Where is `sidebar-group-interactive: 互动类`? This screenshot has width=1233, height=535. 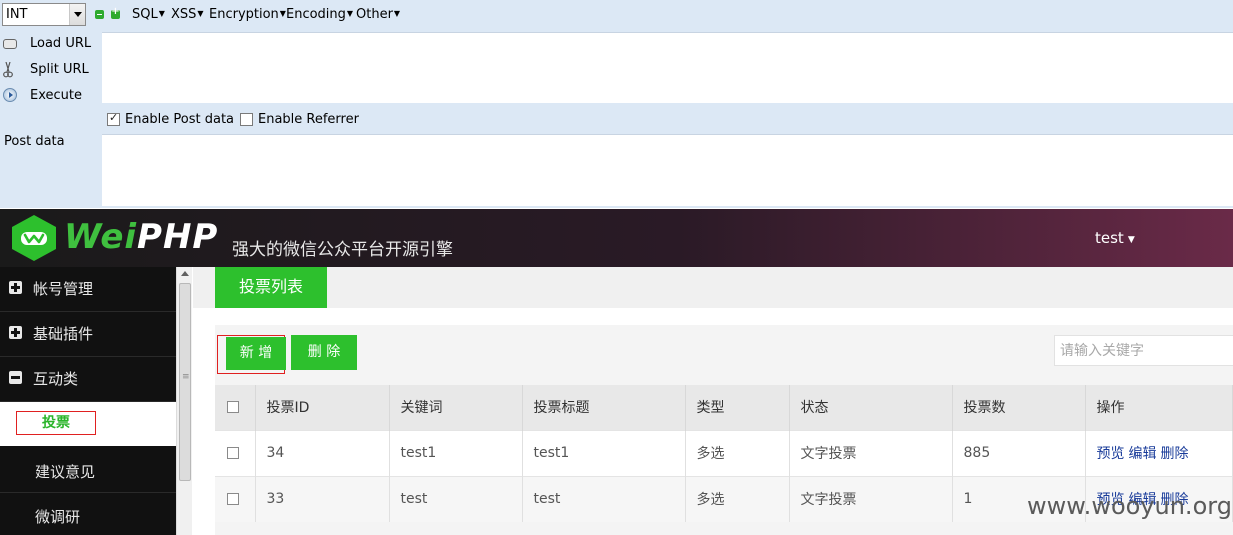
sidebar-group-interactive: 互动类 is located at coordinates (88, 379).